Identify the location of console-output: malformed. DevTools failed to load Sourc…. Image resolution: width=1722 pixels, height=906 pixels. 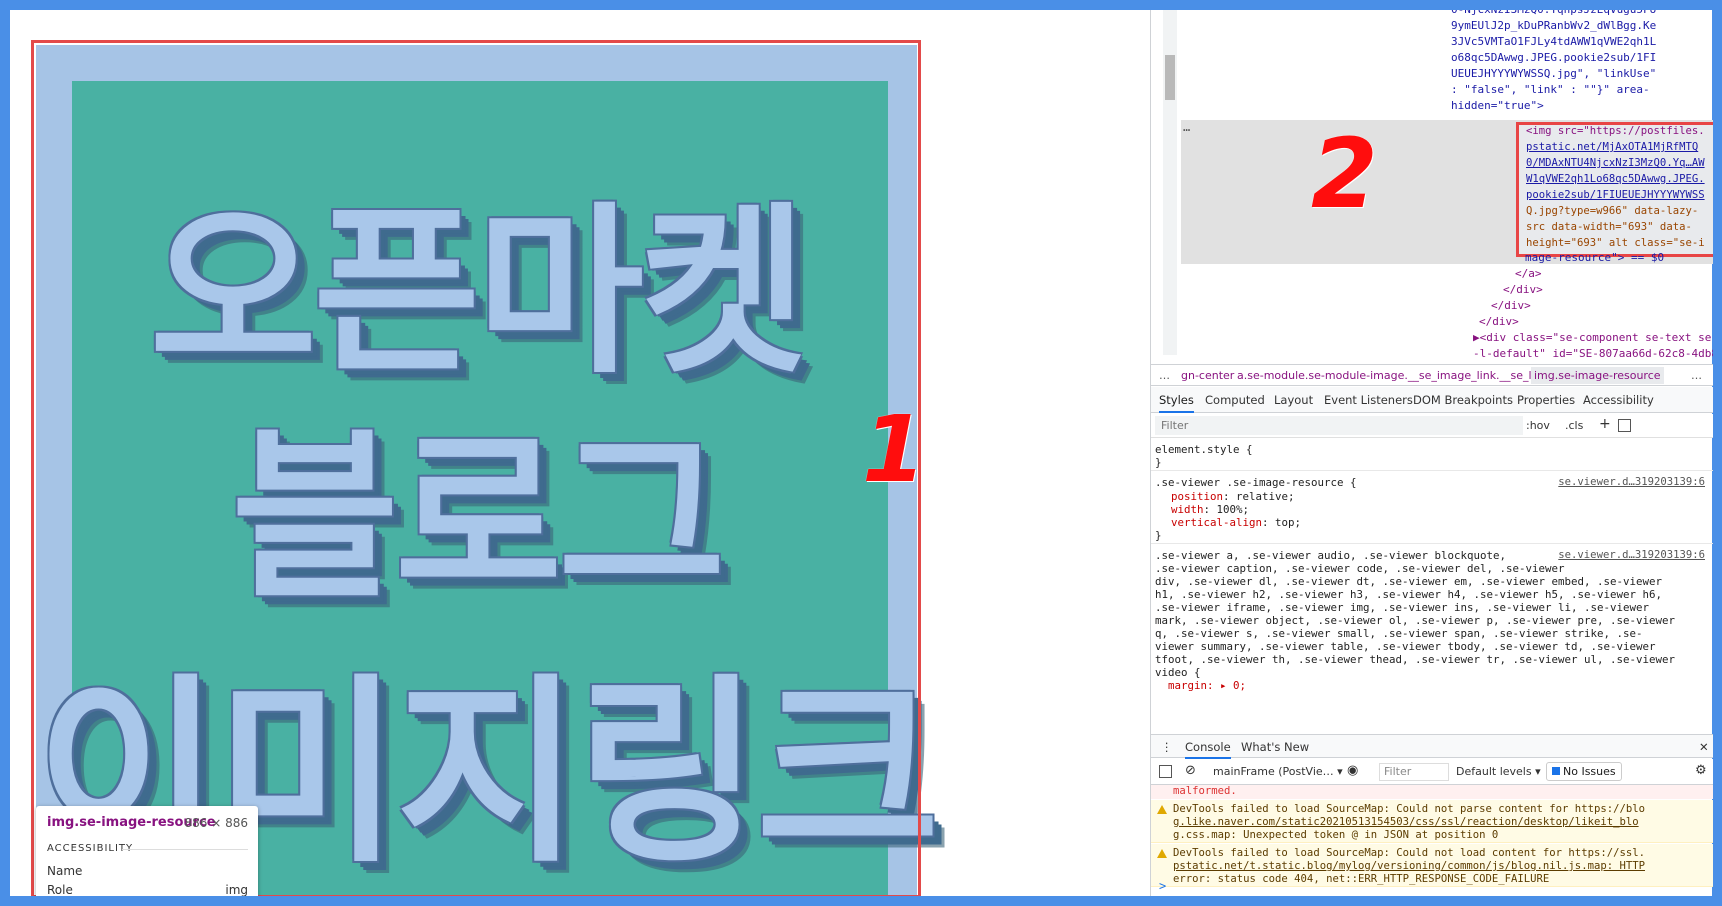
(1432, 840).